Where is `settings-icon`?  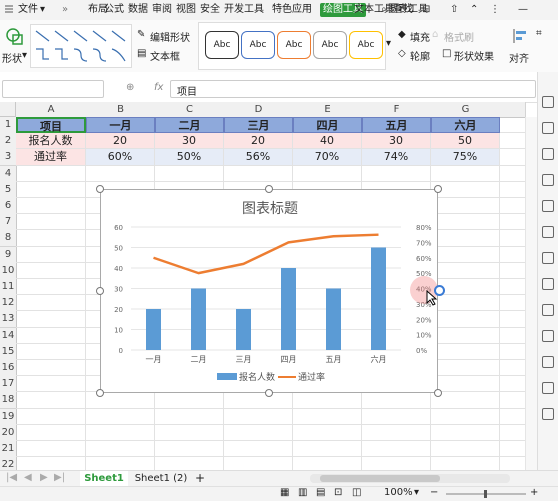
settings-icon is located at coordinates (548, 258).